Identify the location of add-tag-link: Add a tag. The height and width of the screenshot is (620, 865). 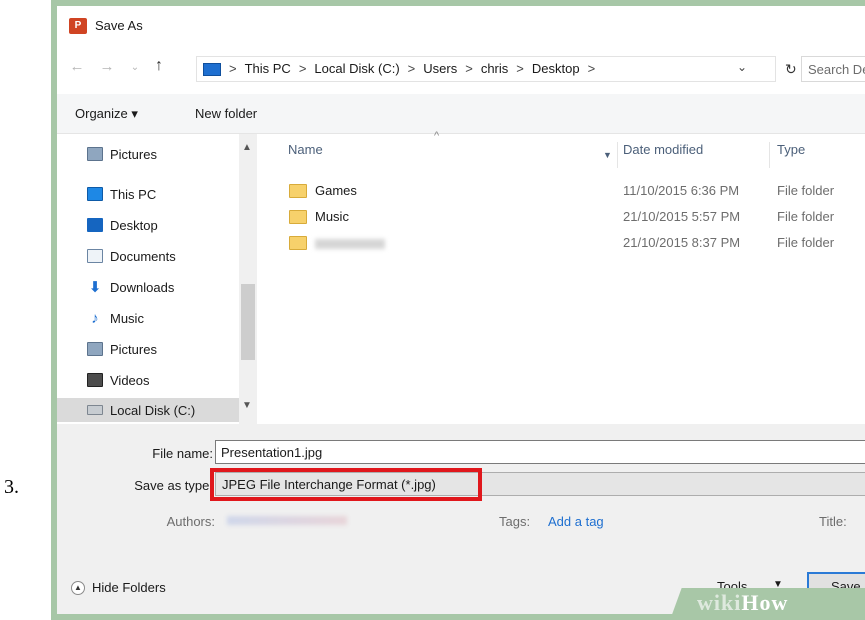
(576, 521).